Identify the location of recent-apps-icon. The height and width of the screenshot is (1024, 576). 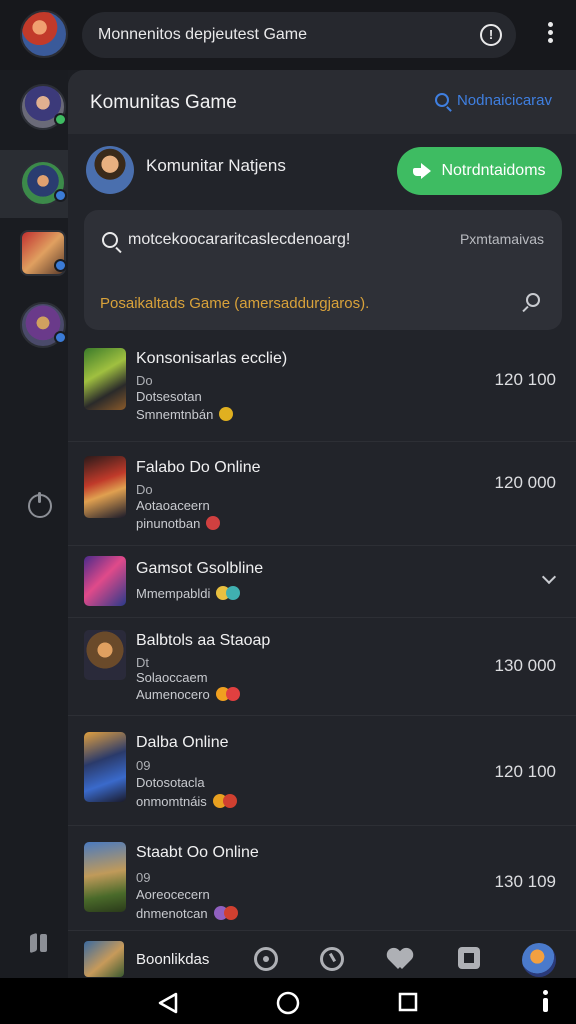
(408, 1002).